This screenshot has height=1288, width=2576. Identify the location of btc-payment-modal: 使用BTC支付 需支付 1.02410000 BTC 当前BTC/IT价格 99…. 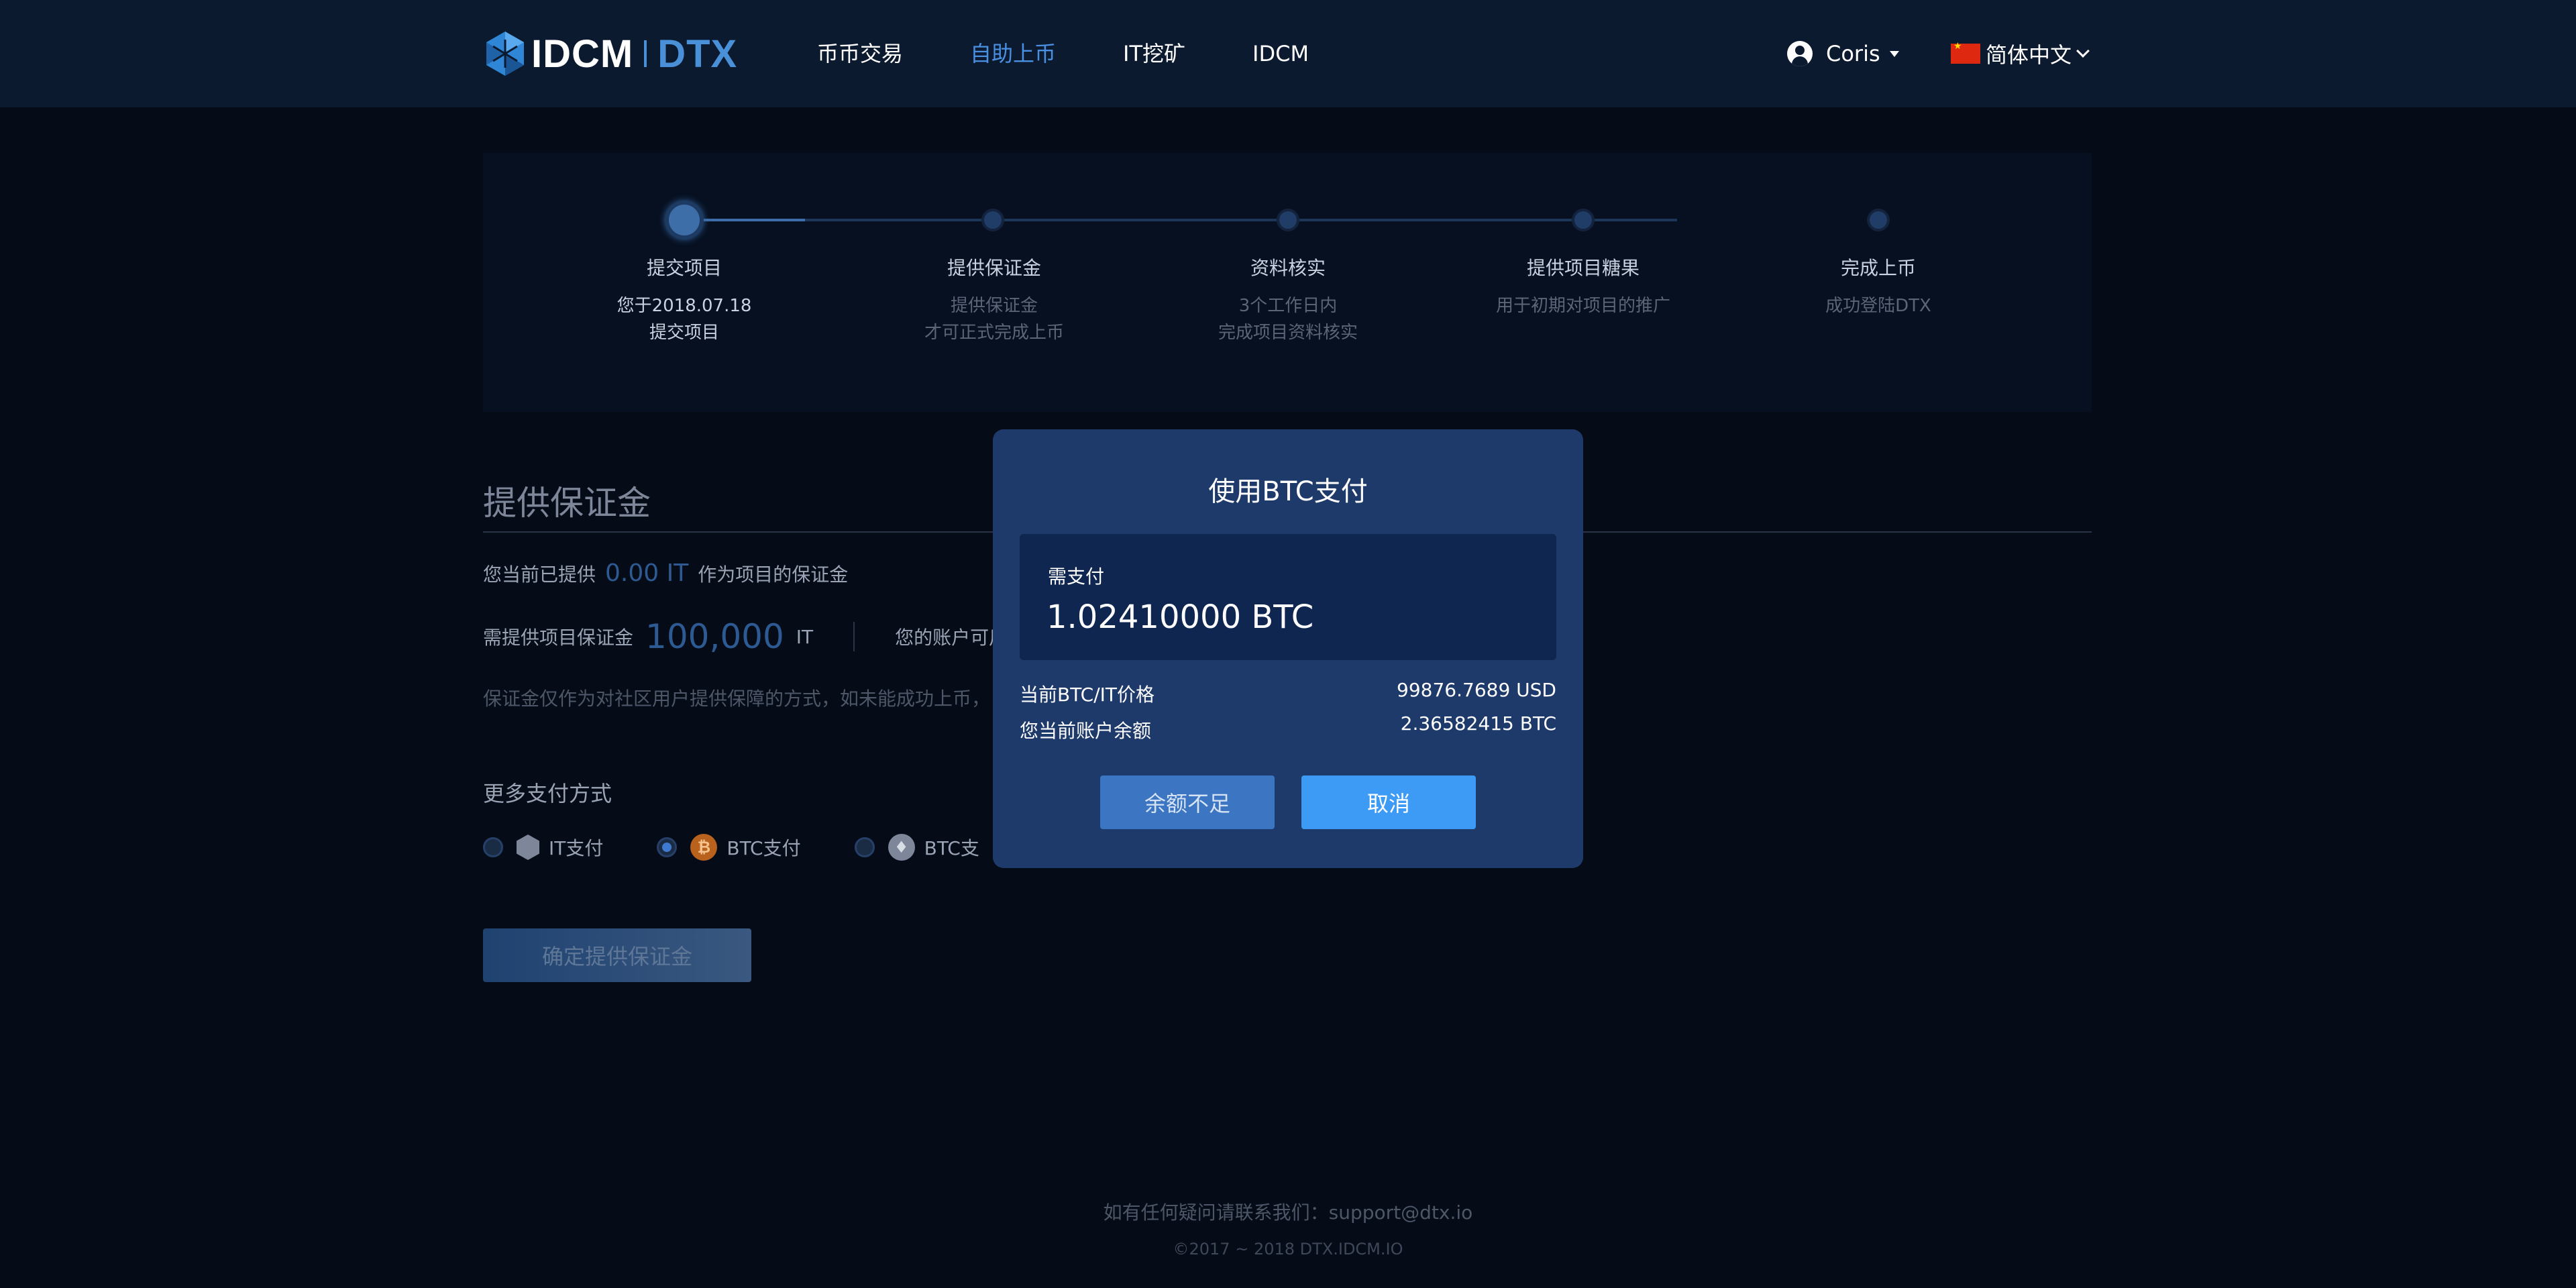
(1288, 648).